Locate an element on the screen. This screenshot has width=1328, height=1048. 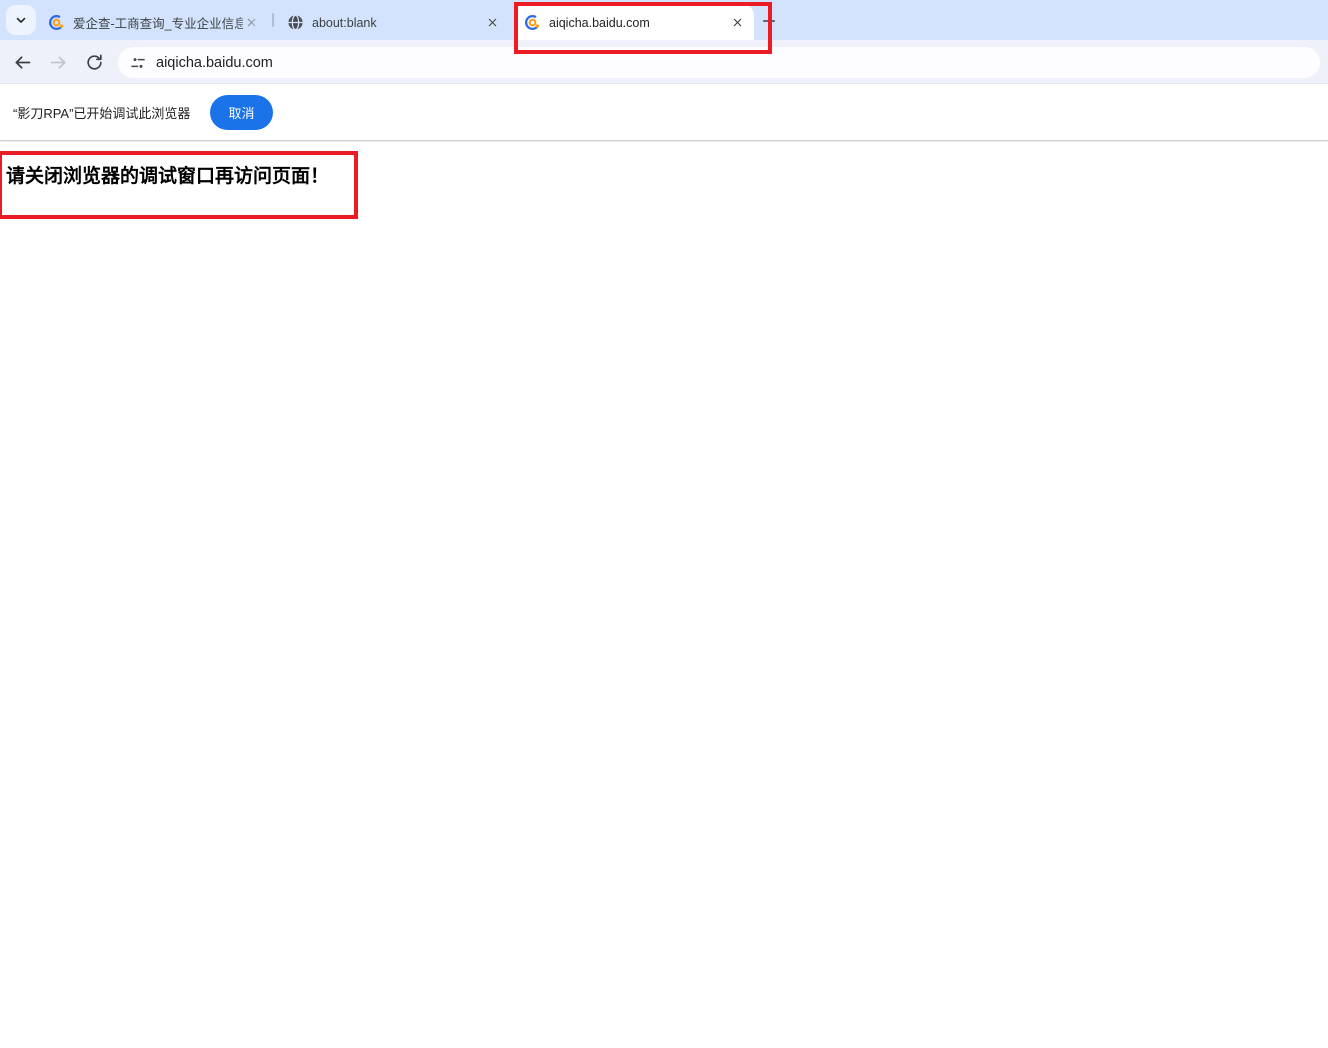
tab-separator is located at coordinates (273, 20).